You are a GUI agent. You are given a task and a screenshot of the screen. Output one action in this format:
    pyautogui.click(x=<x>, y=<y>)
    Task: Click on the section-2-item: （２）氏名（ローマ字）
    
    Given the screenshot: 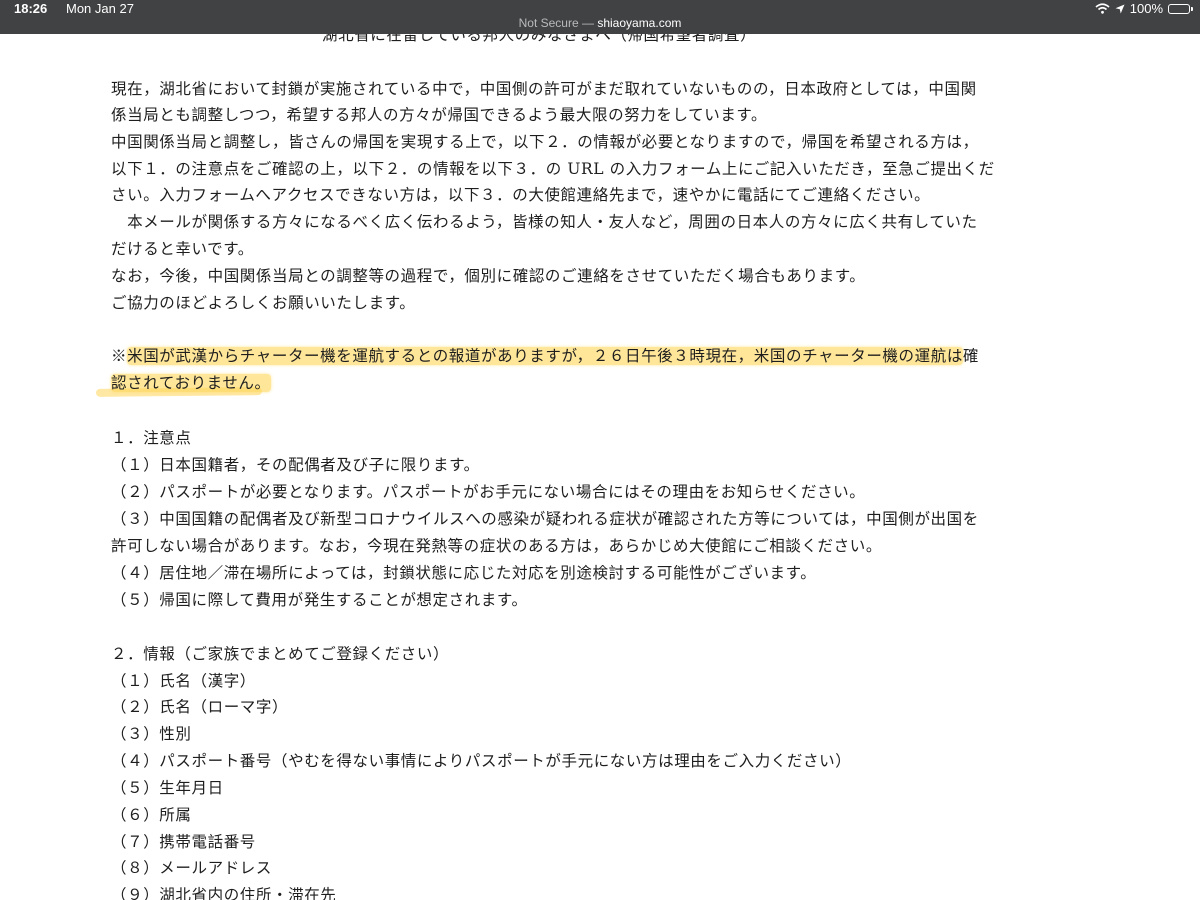 What is the action you would take?
    pyautogui.click(x=200, y=707)
    